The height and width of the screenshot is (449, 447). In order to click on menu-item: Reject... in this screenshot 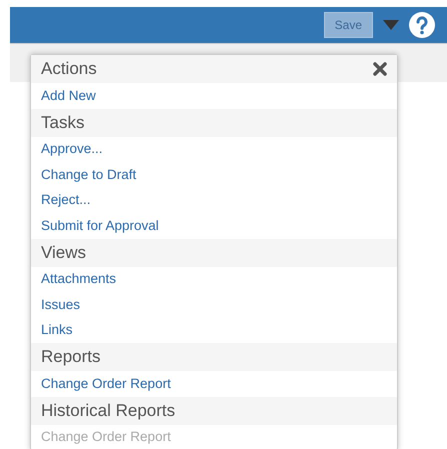, I will do `click(66, 200)`.